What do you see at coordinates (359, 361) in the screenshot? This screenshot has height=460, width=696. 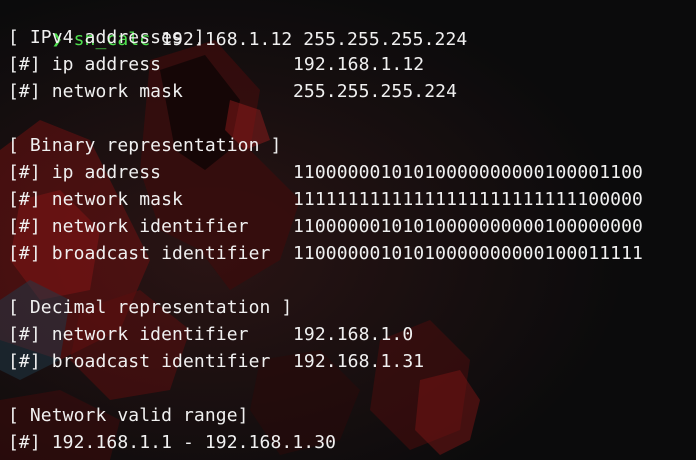 I see `row-value: 192.168.1.31` at bounding box center [359, 361].